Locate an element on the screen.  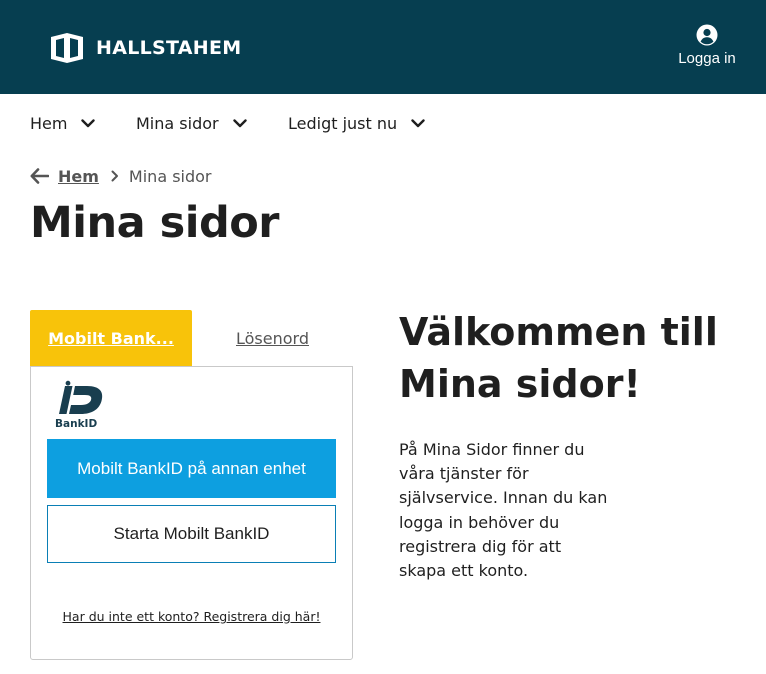
welcome-title: Välkommen till Mina sidor! is located at coordinates (574, 358).